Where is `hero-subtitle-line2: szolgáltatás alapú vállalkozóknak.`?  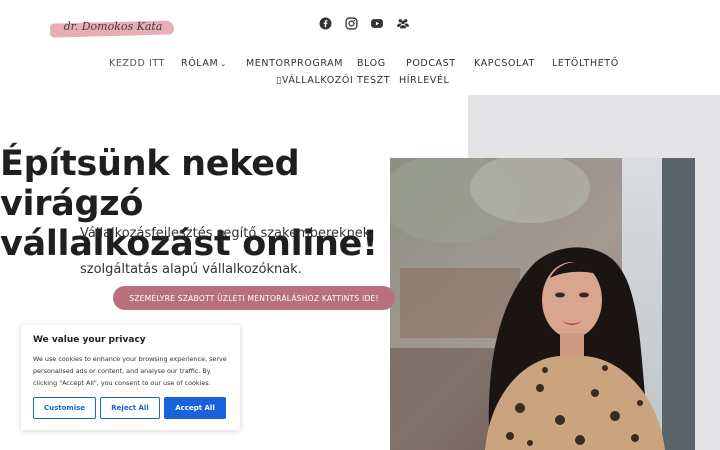 hero-subtitle-line2: szolgáltatás alapú vállalkozóknak. is located at coordinates (191, 269).